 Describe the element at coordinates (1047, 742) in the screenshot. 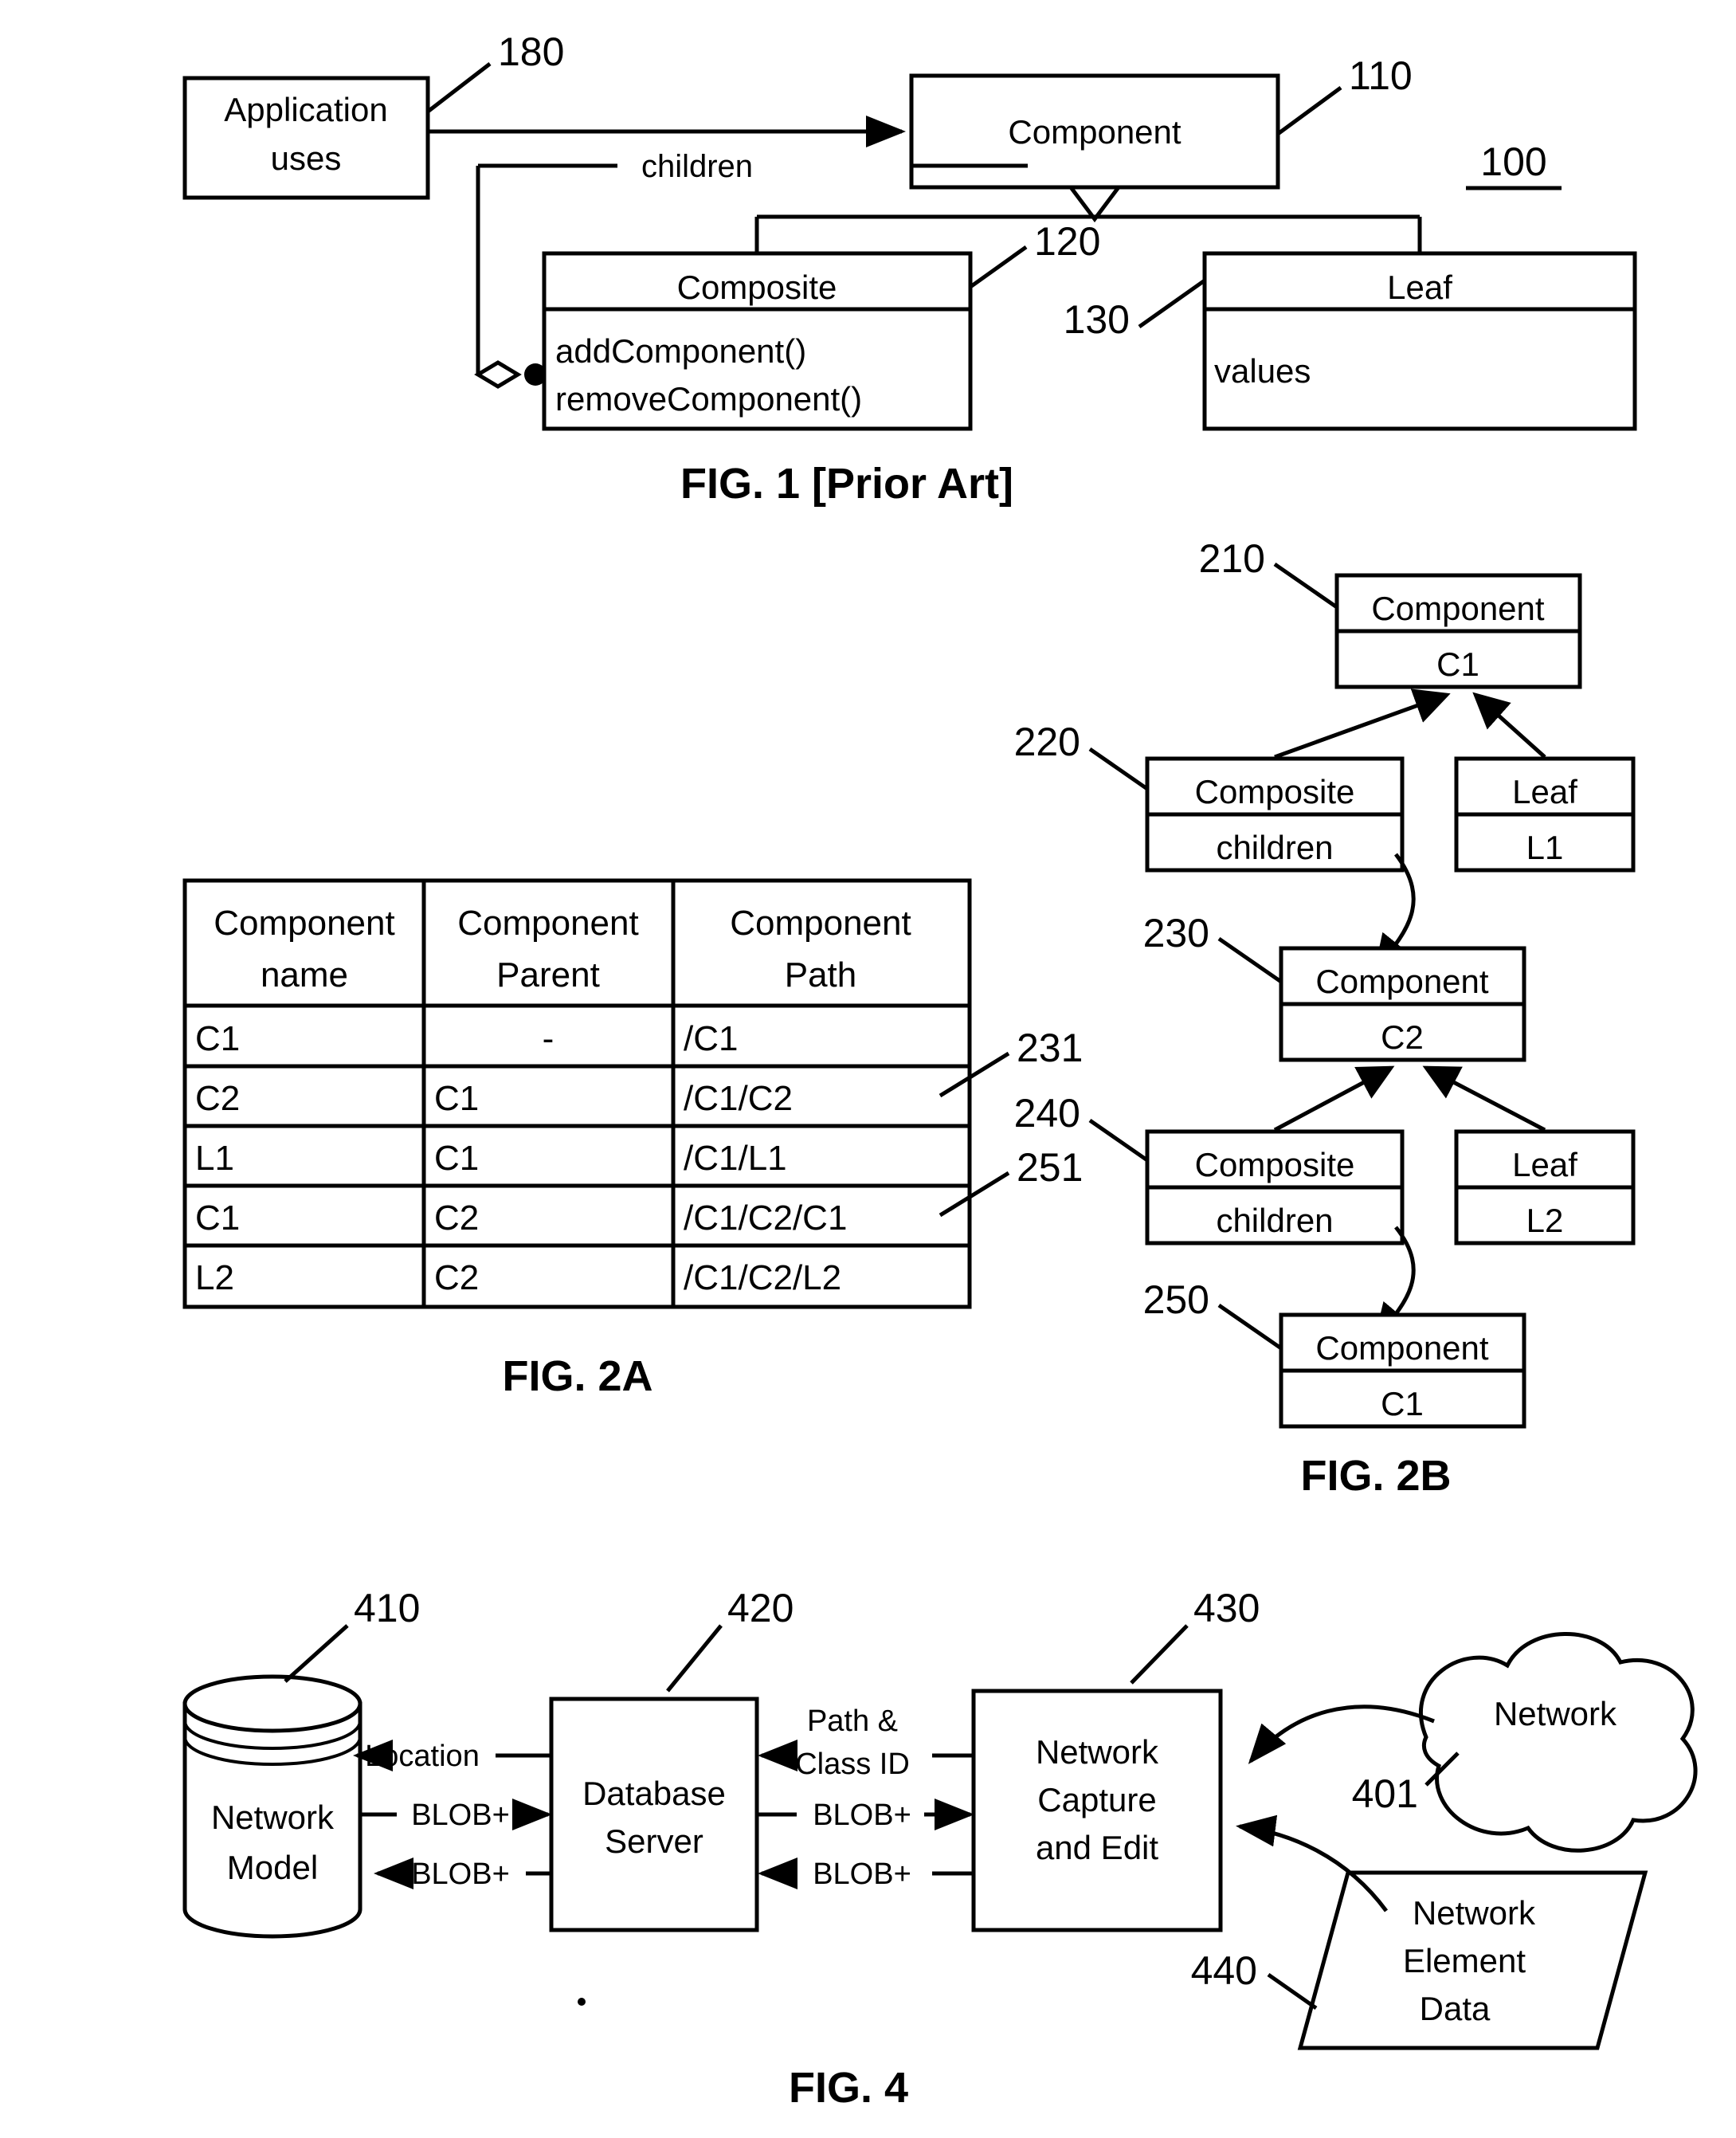

I see `fig2b-ref-220: 220` at that location.